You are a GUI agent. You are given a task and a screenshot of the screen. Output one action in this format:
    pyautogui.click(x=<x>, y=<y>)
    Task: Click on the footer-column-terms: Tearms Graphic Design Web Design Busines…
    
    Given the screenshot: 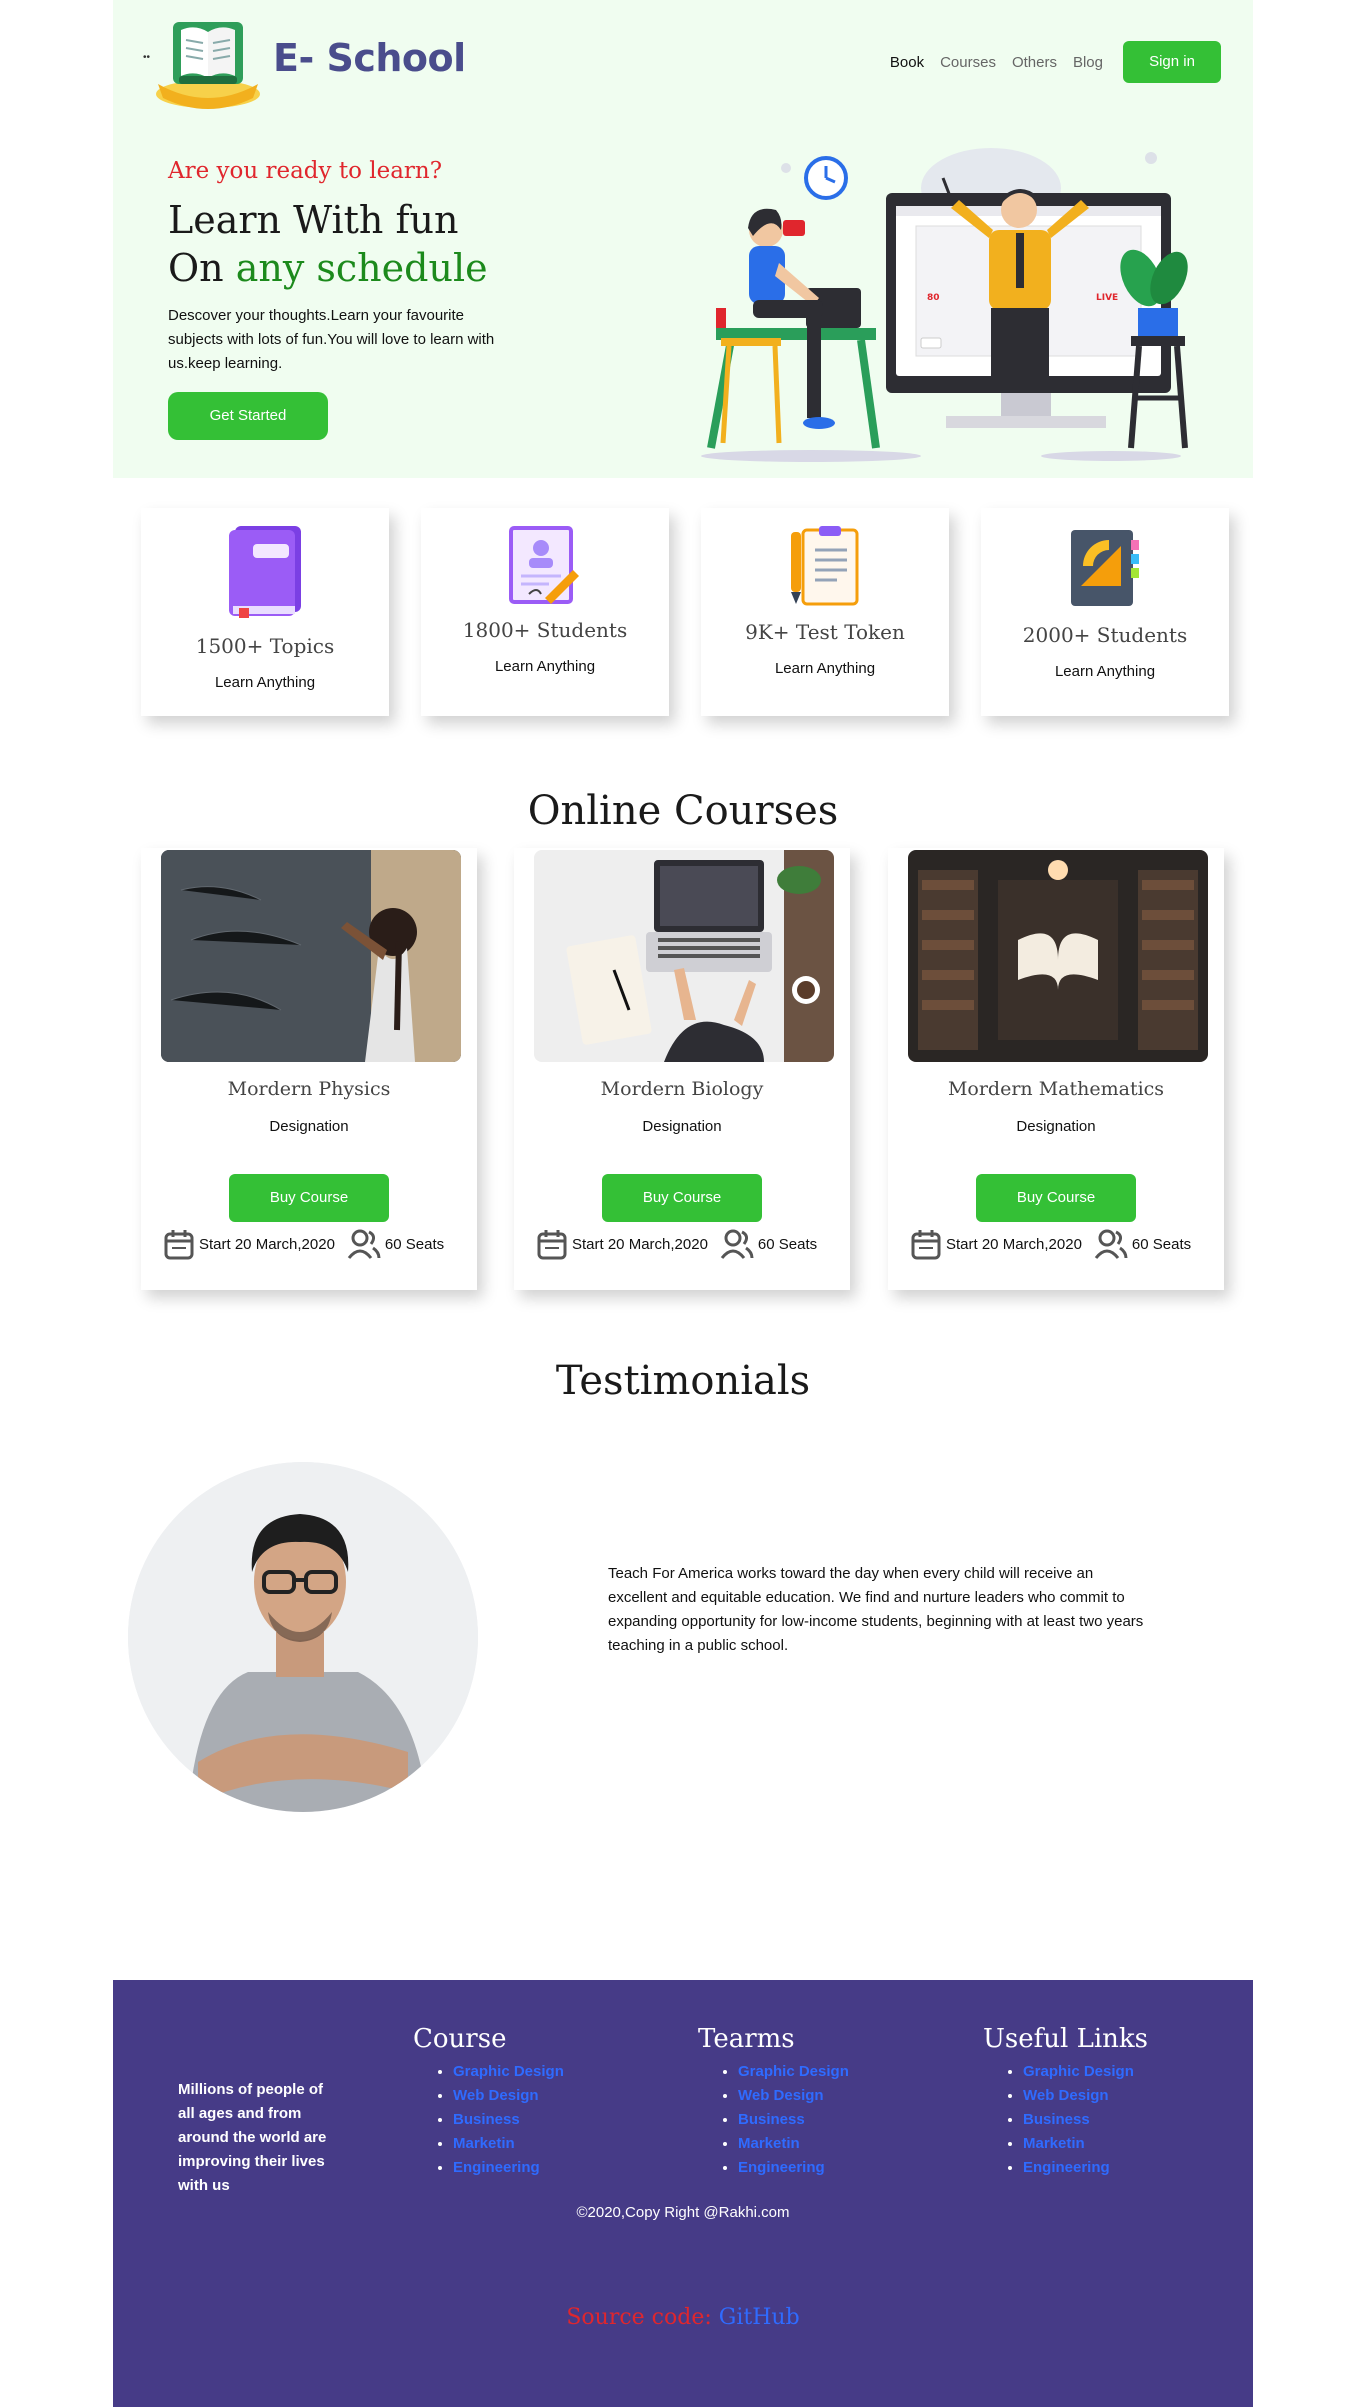 What is the action you would take?
    pyautogui.click(x=773, y=2102)
    